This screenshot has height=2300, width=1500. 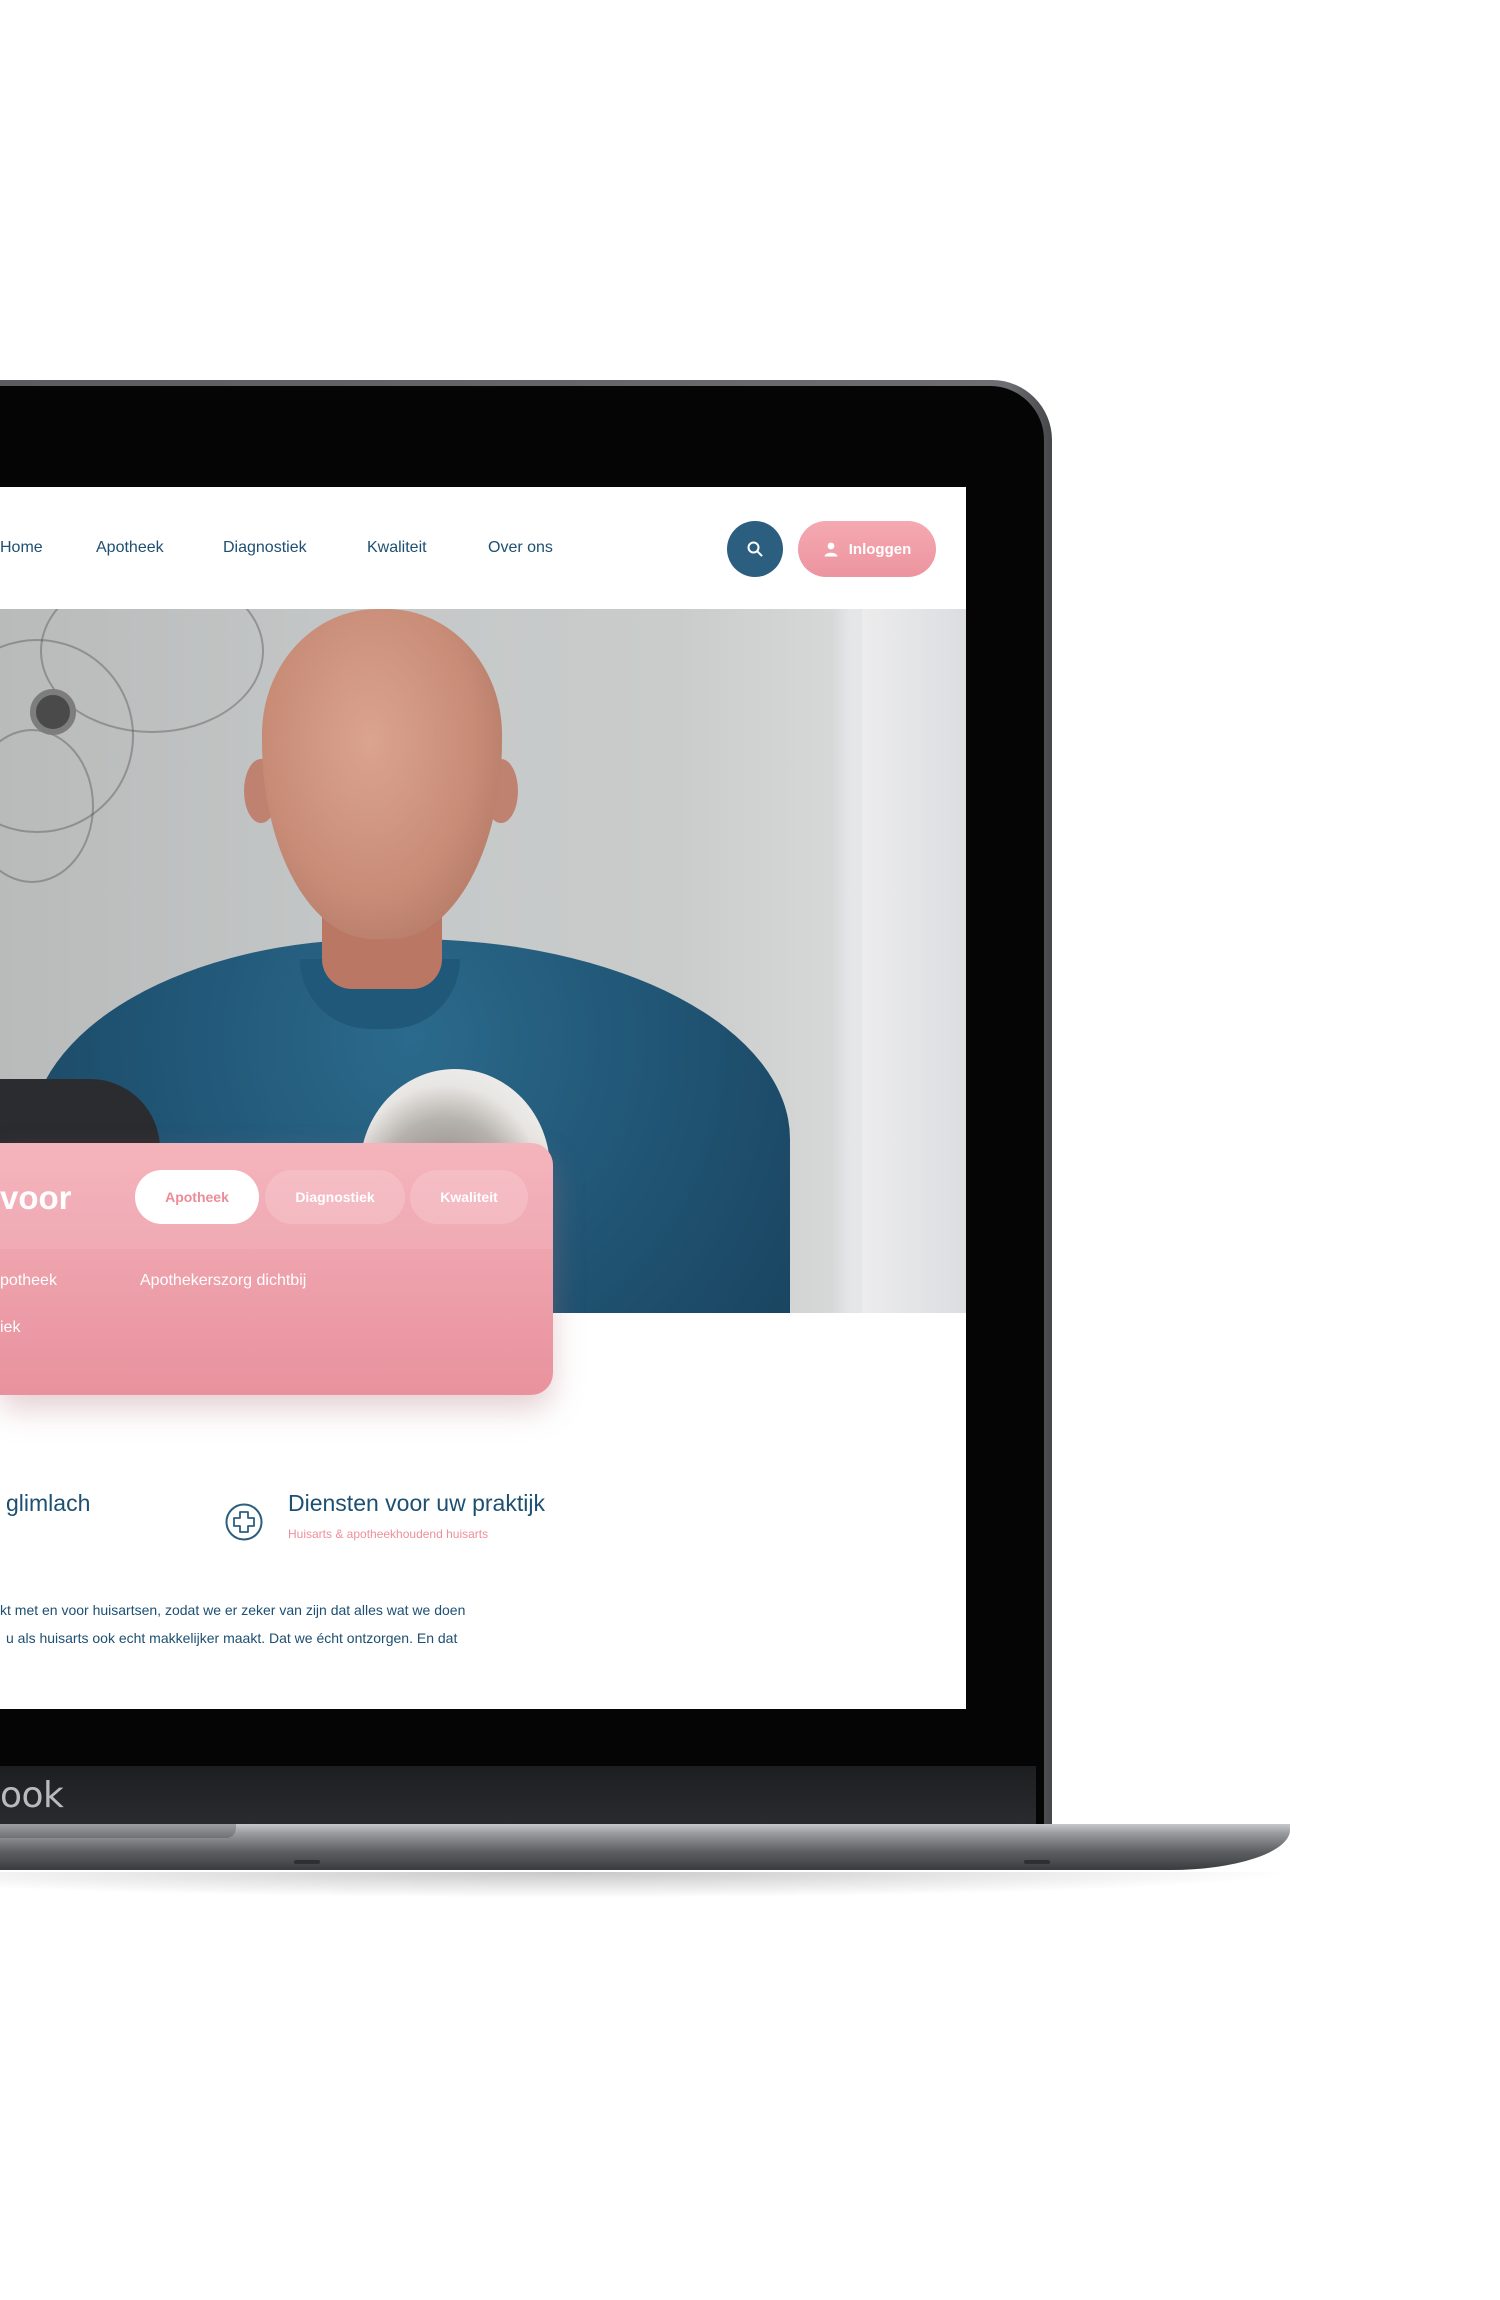 I want to click on user-icon, so click(x=831, y=549).